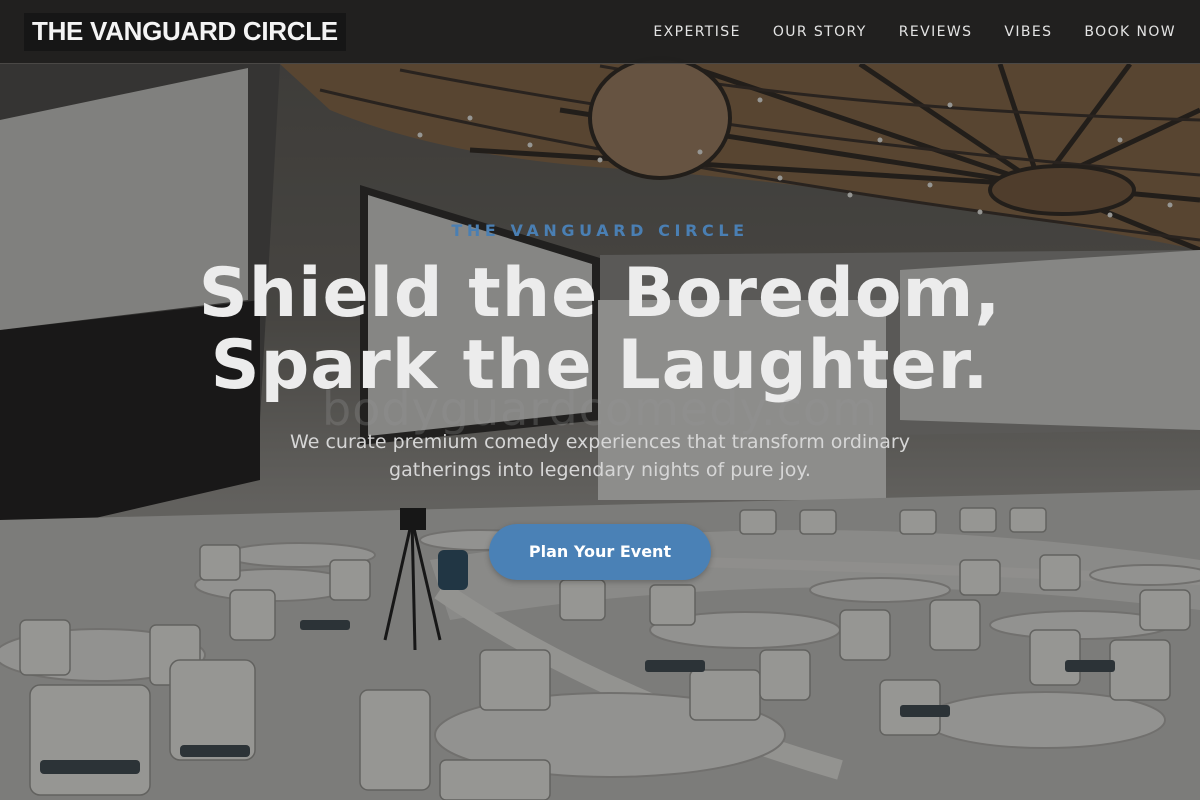 The image size is (1200, 800). I want to click on nav-link-our-story: OUR STORY, so click(820, 32).